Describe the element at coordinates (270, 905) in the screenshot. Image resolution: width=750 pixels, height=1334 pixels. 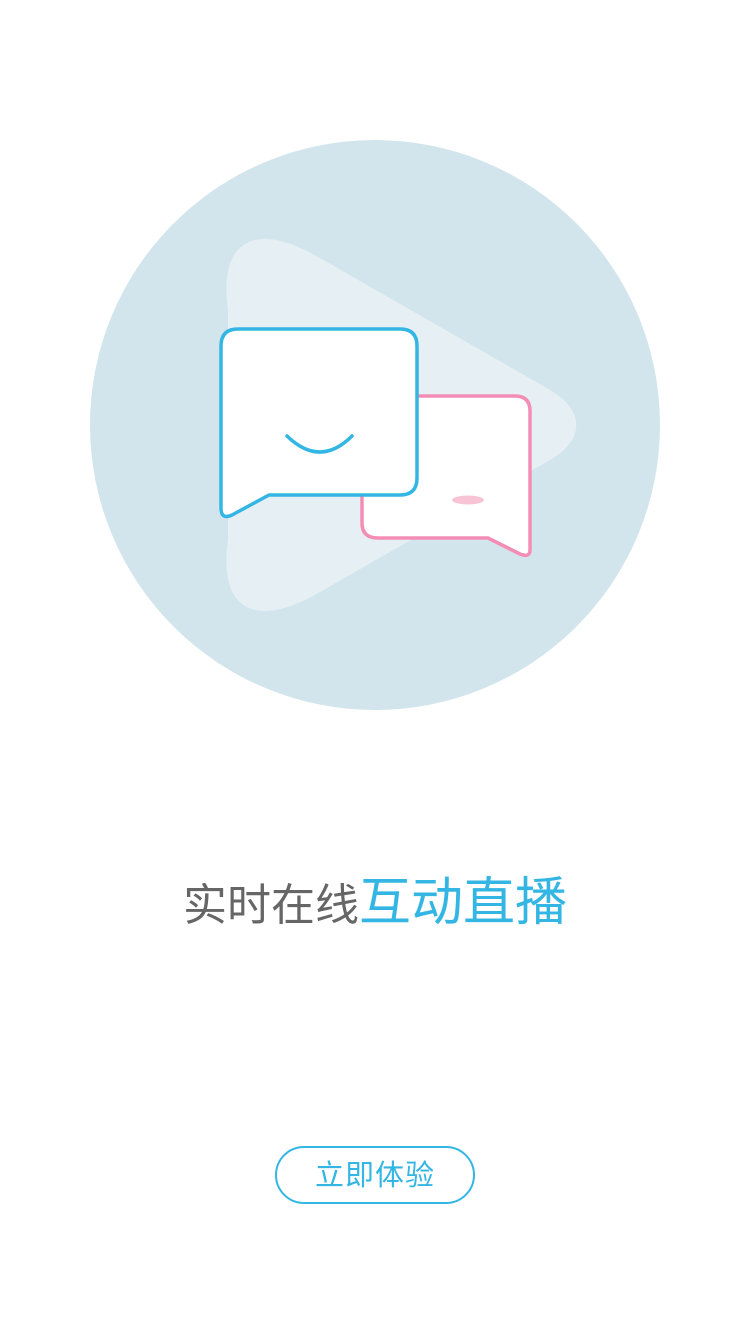
I see `headline-plain-text: 实时在线` at that location.